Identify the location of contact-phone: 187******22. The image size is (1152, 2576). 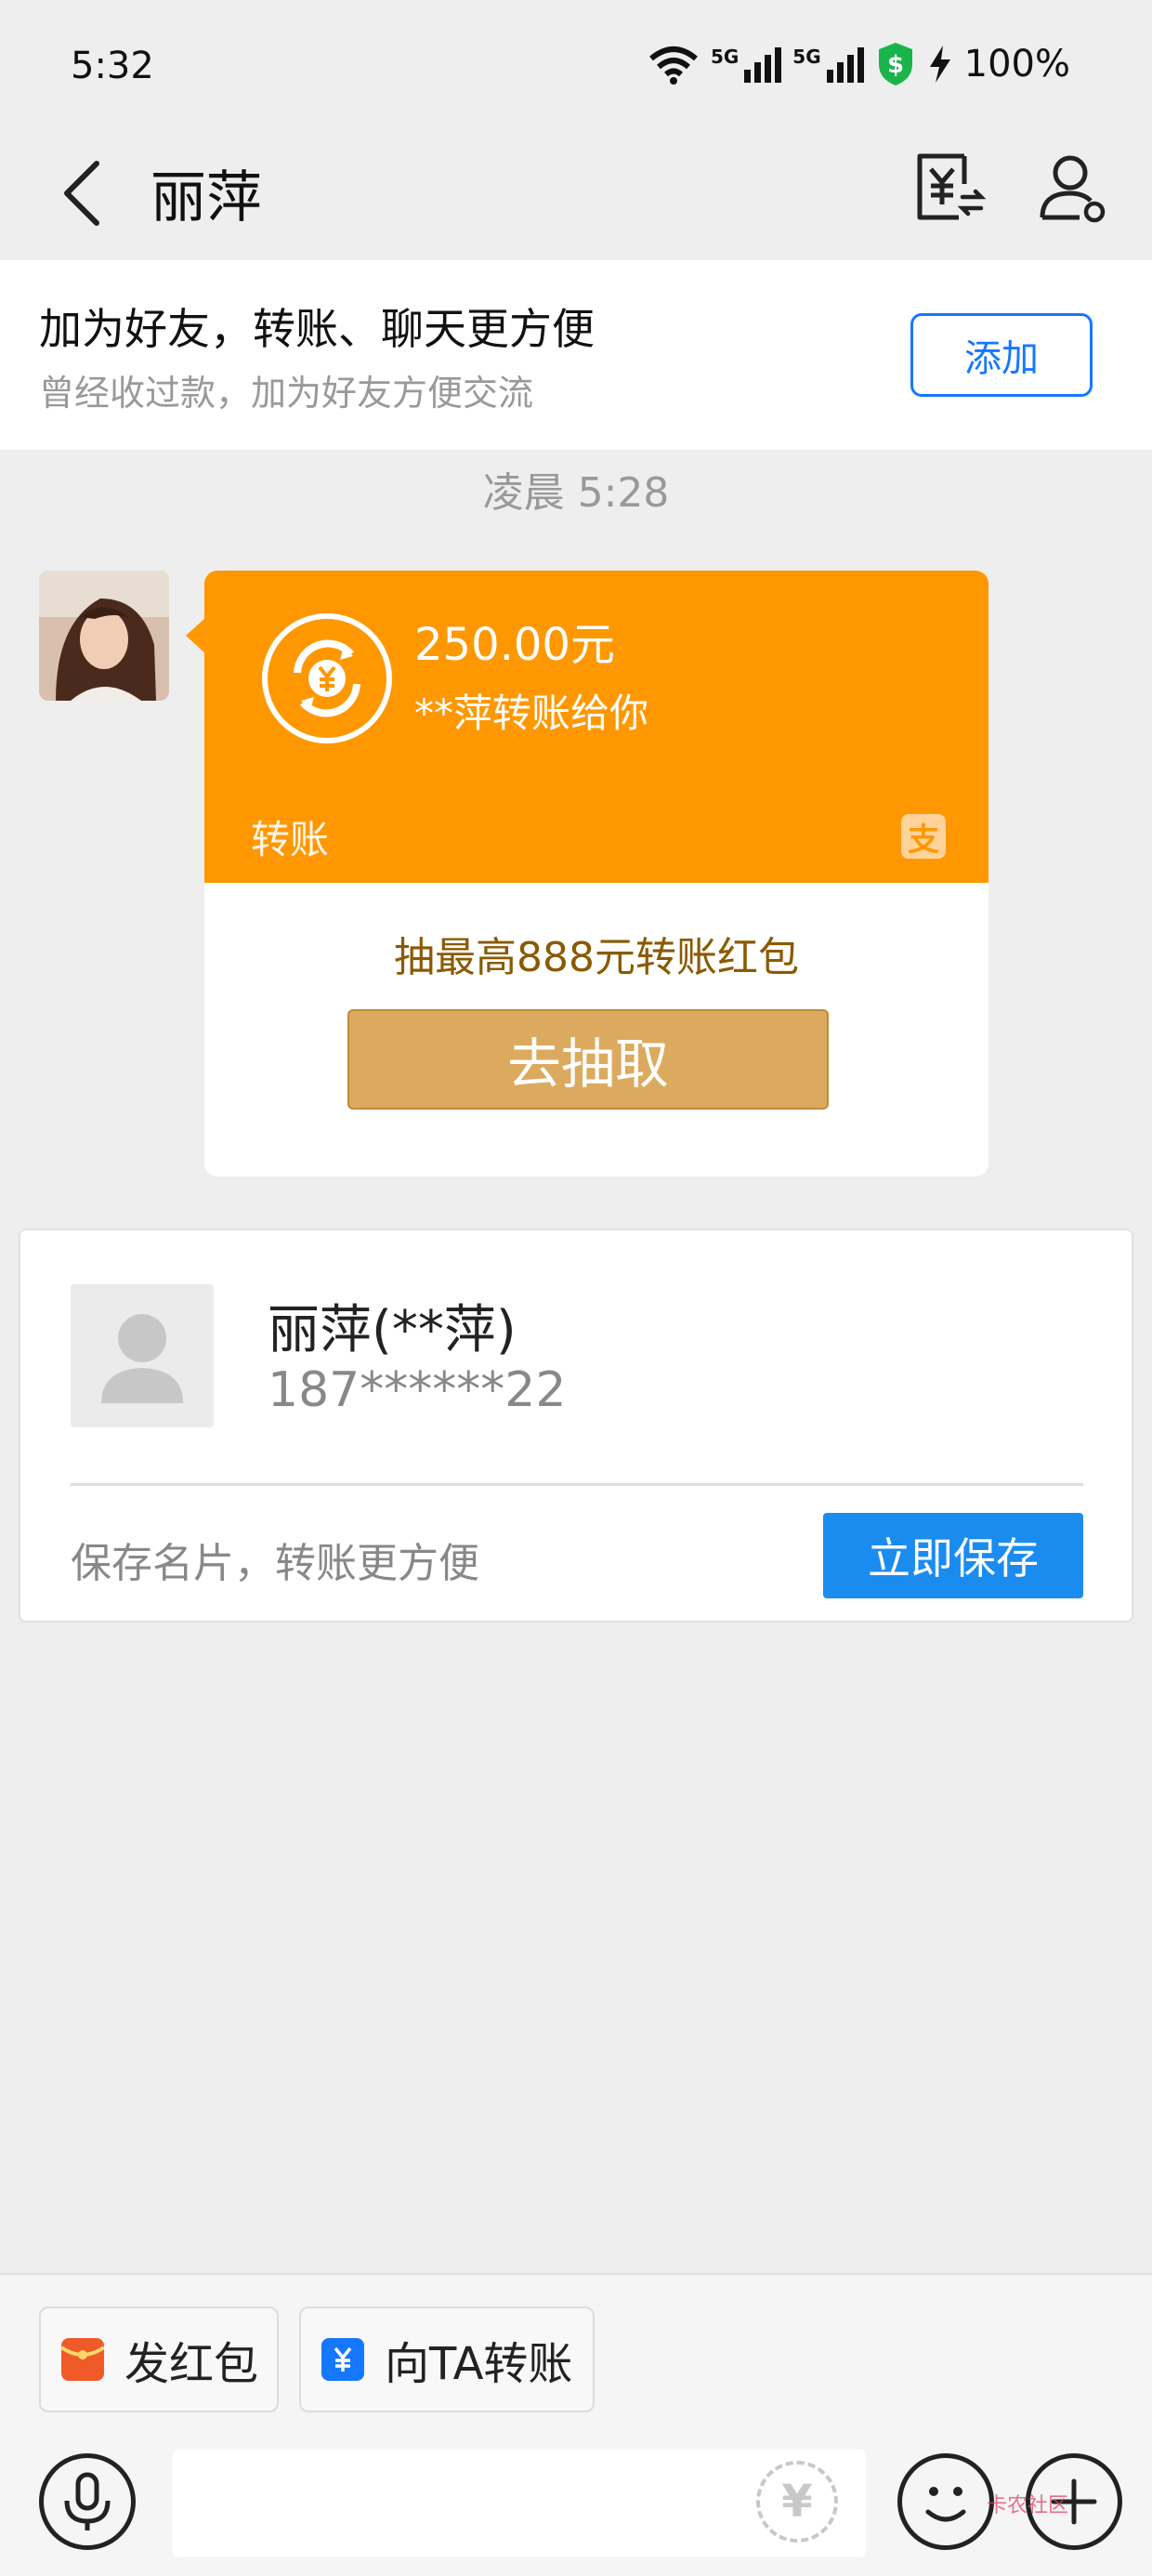
(417, 1390).